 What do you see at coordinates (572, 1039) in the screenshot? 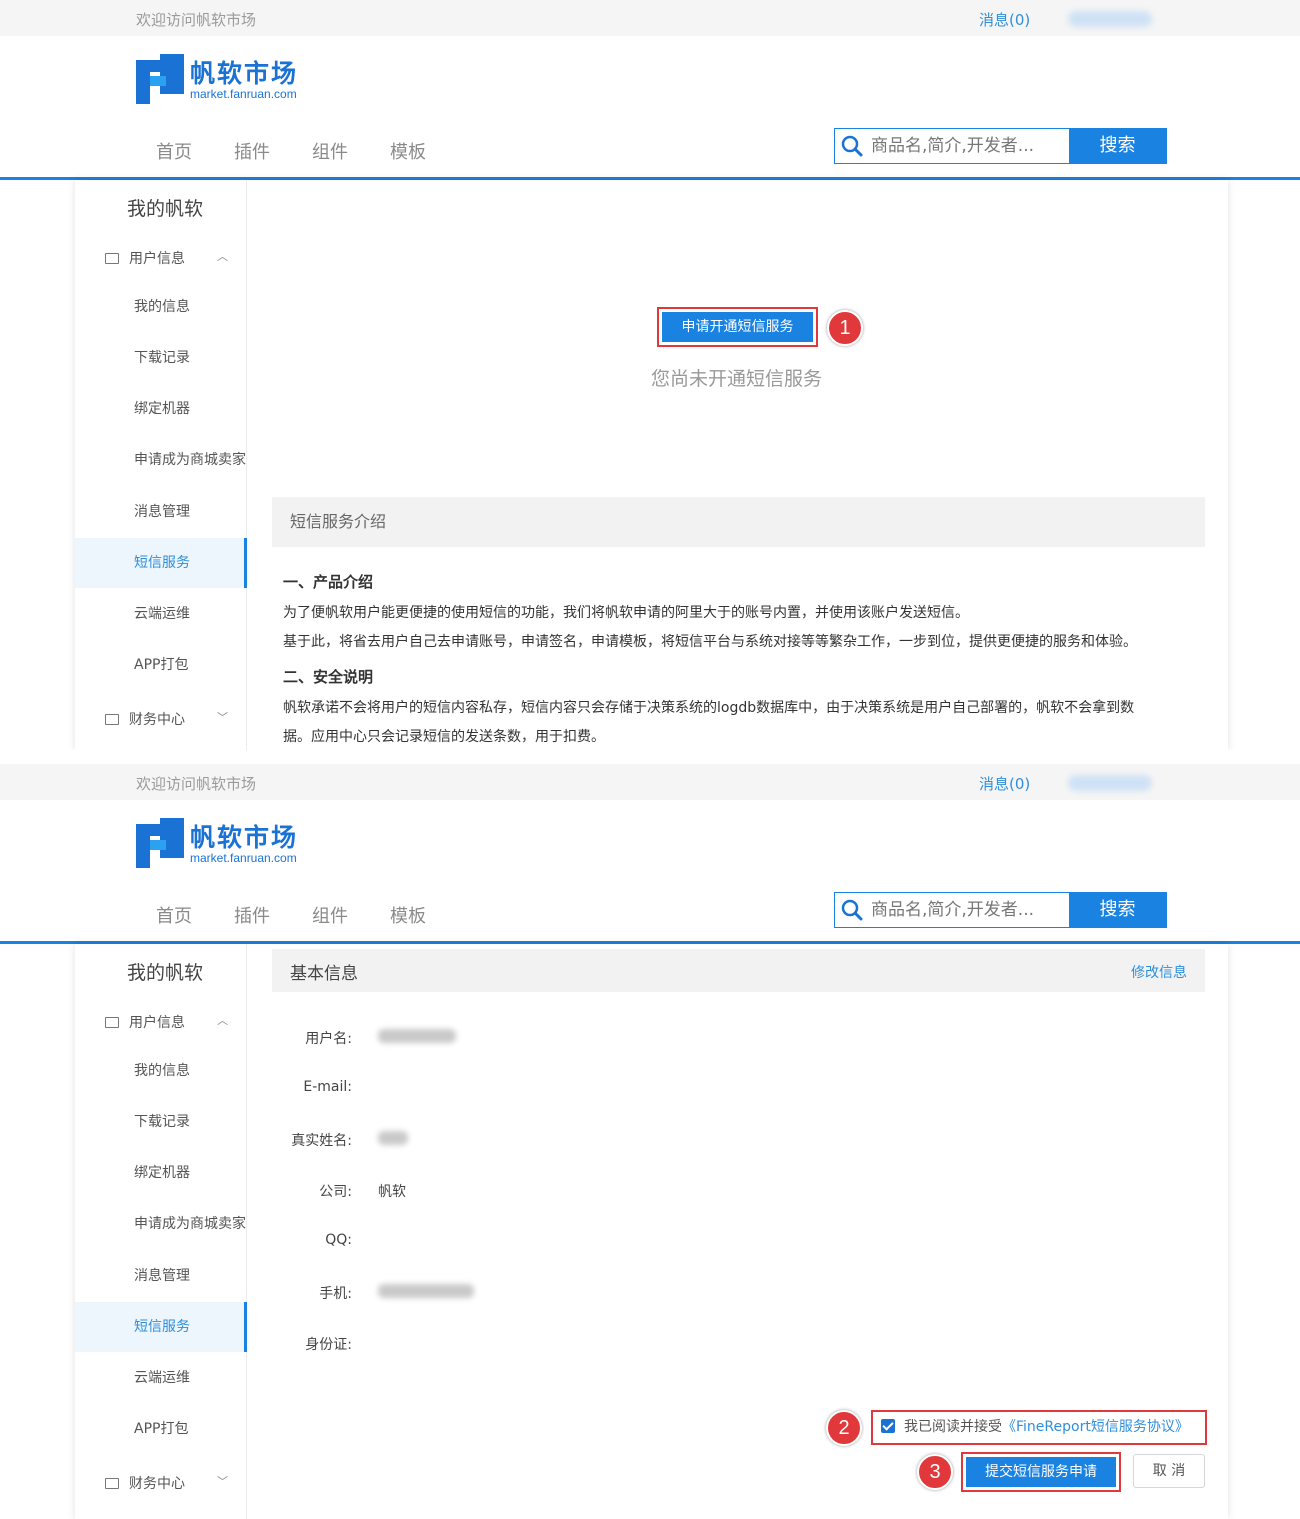
I see `field-username: 用户名:` at bounding box center [572, 1039].